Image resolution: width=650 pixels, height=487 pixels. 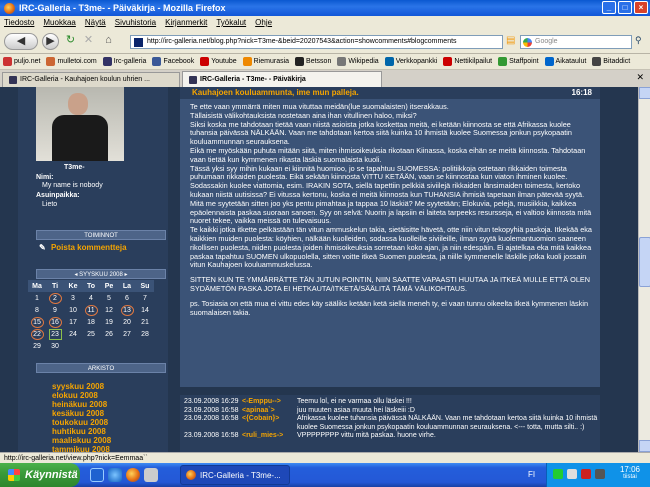 What do you see at coordinates (644, 262) in the screenshot?
I see `scroll-thumb` at bounding box center [644, 262].